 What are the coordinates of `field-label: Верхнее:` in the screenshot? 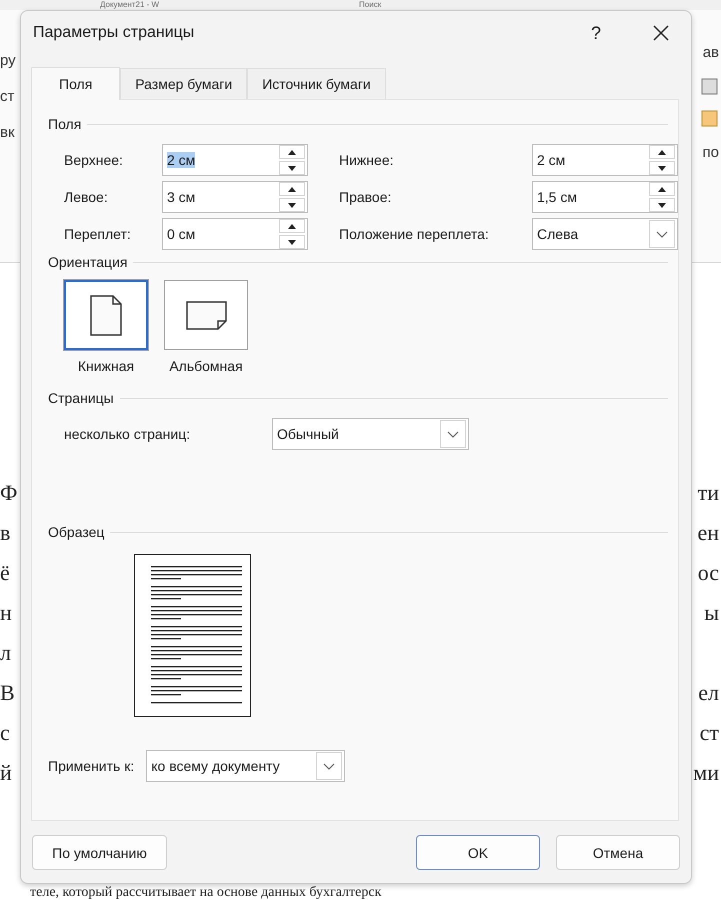 It's located at (94, 160).